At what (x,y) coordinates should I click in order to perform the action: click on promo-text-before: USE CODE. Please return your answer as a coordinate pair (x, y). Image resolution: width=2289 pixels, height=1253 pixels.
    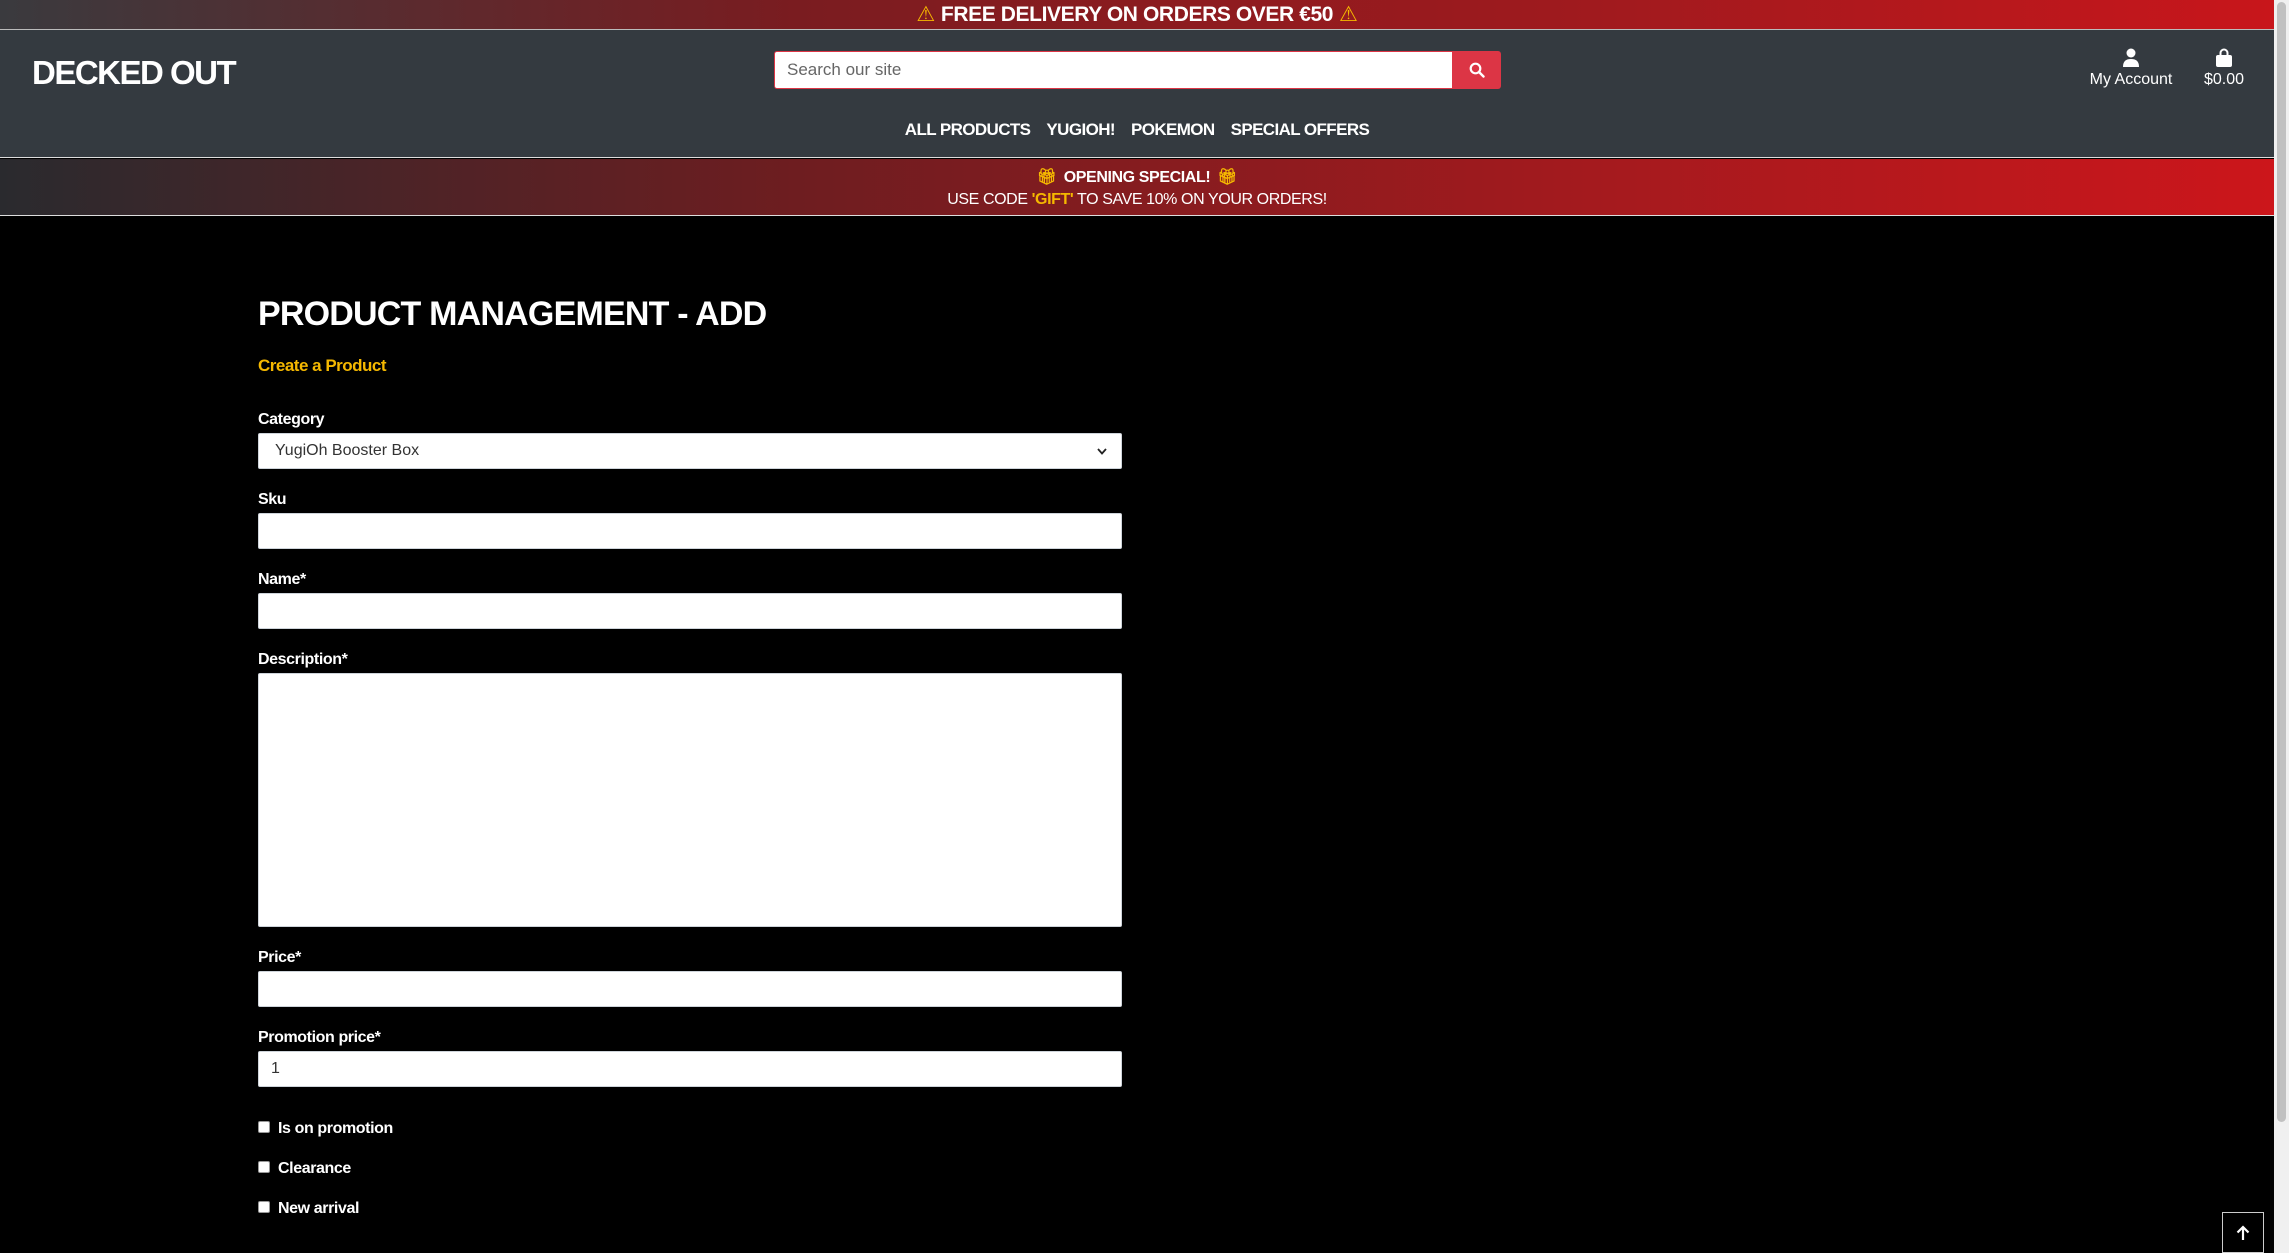
    Looking at the image, I should click on (989, 199).